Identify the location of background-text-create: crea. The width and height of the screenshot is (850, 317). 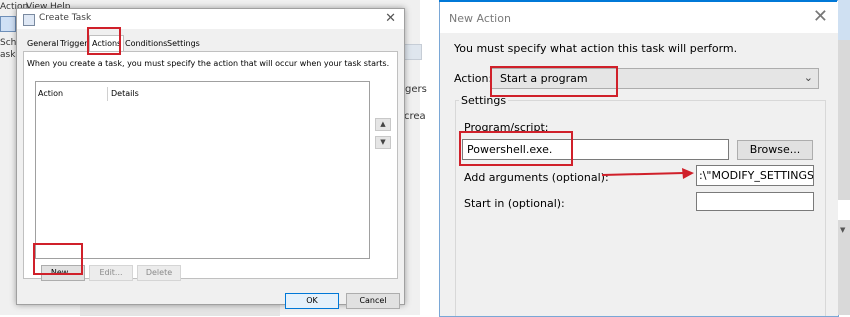
(415, 116).